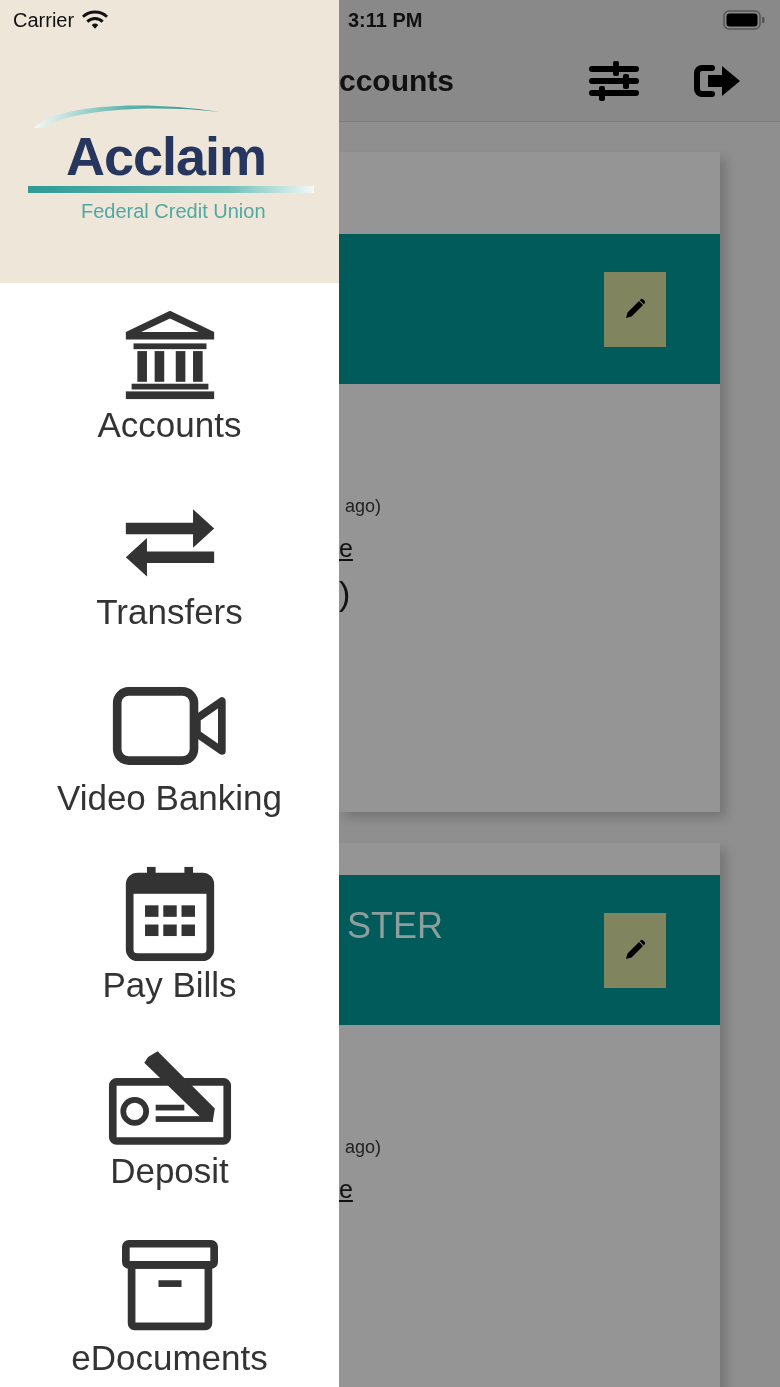  I want to click on logo-subtitle: Federal Credit Union, so click(173, 211).